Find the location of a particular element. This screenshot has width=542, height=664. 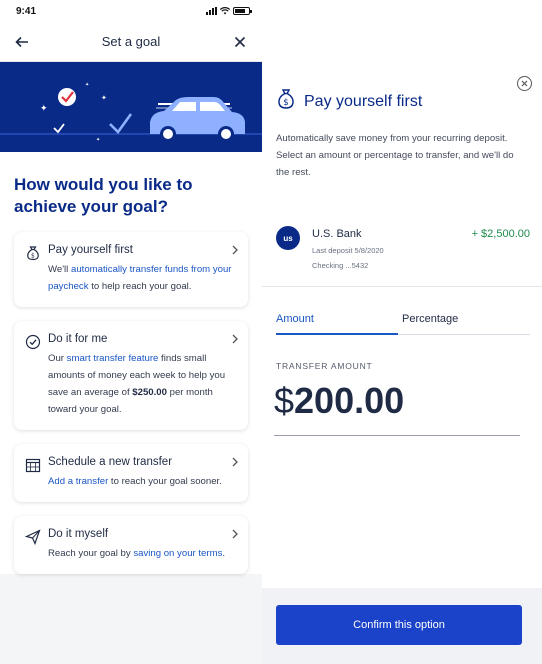

sheet-footer: Confirm this option is located at coordinates (402, 626).